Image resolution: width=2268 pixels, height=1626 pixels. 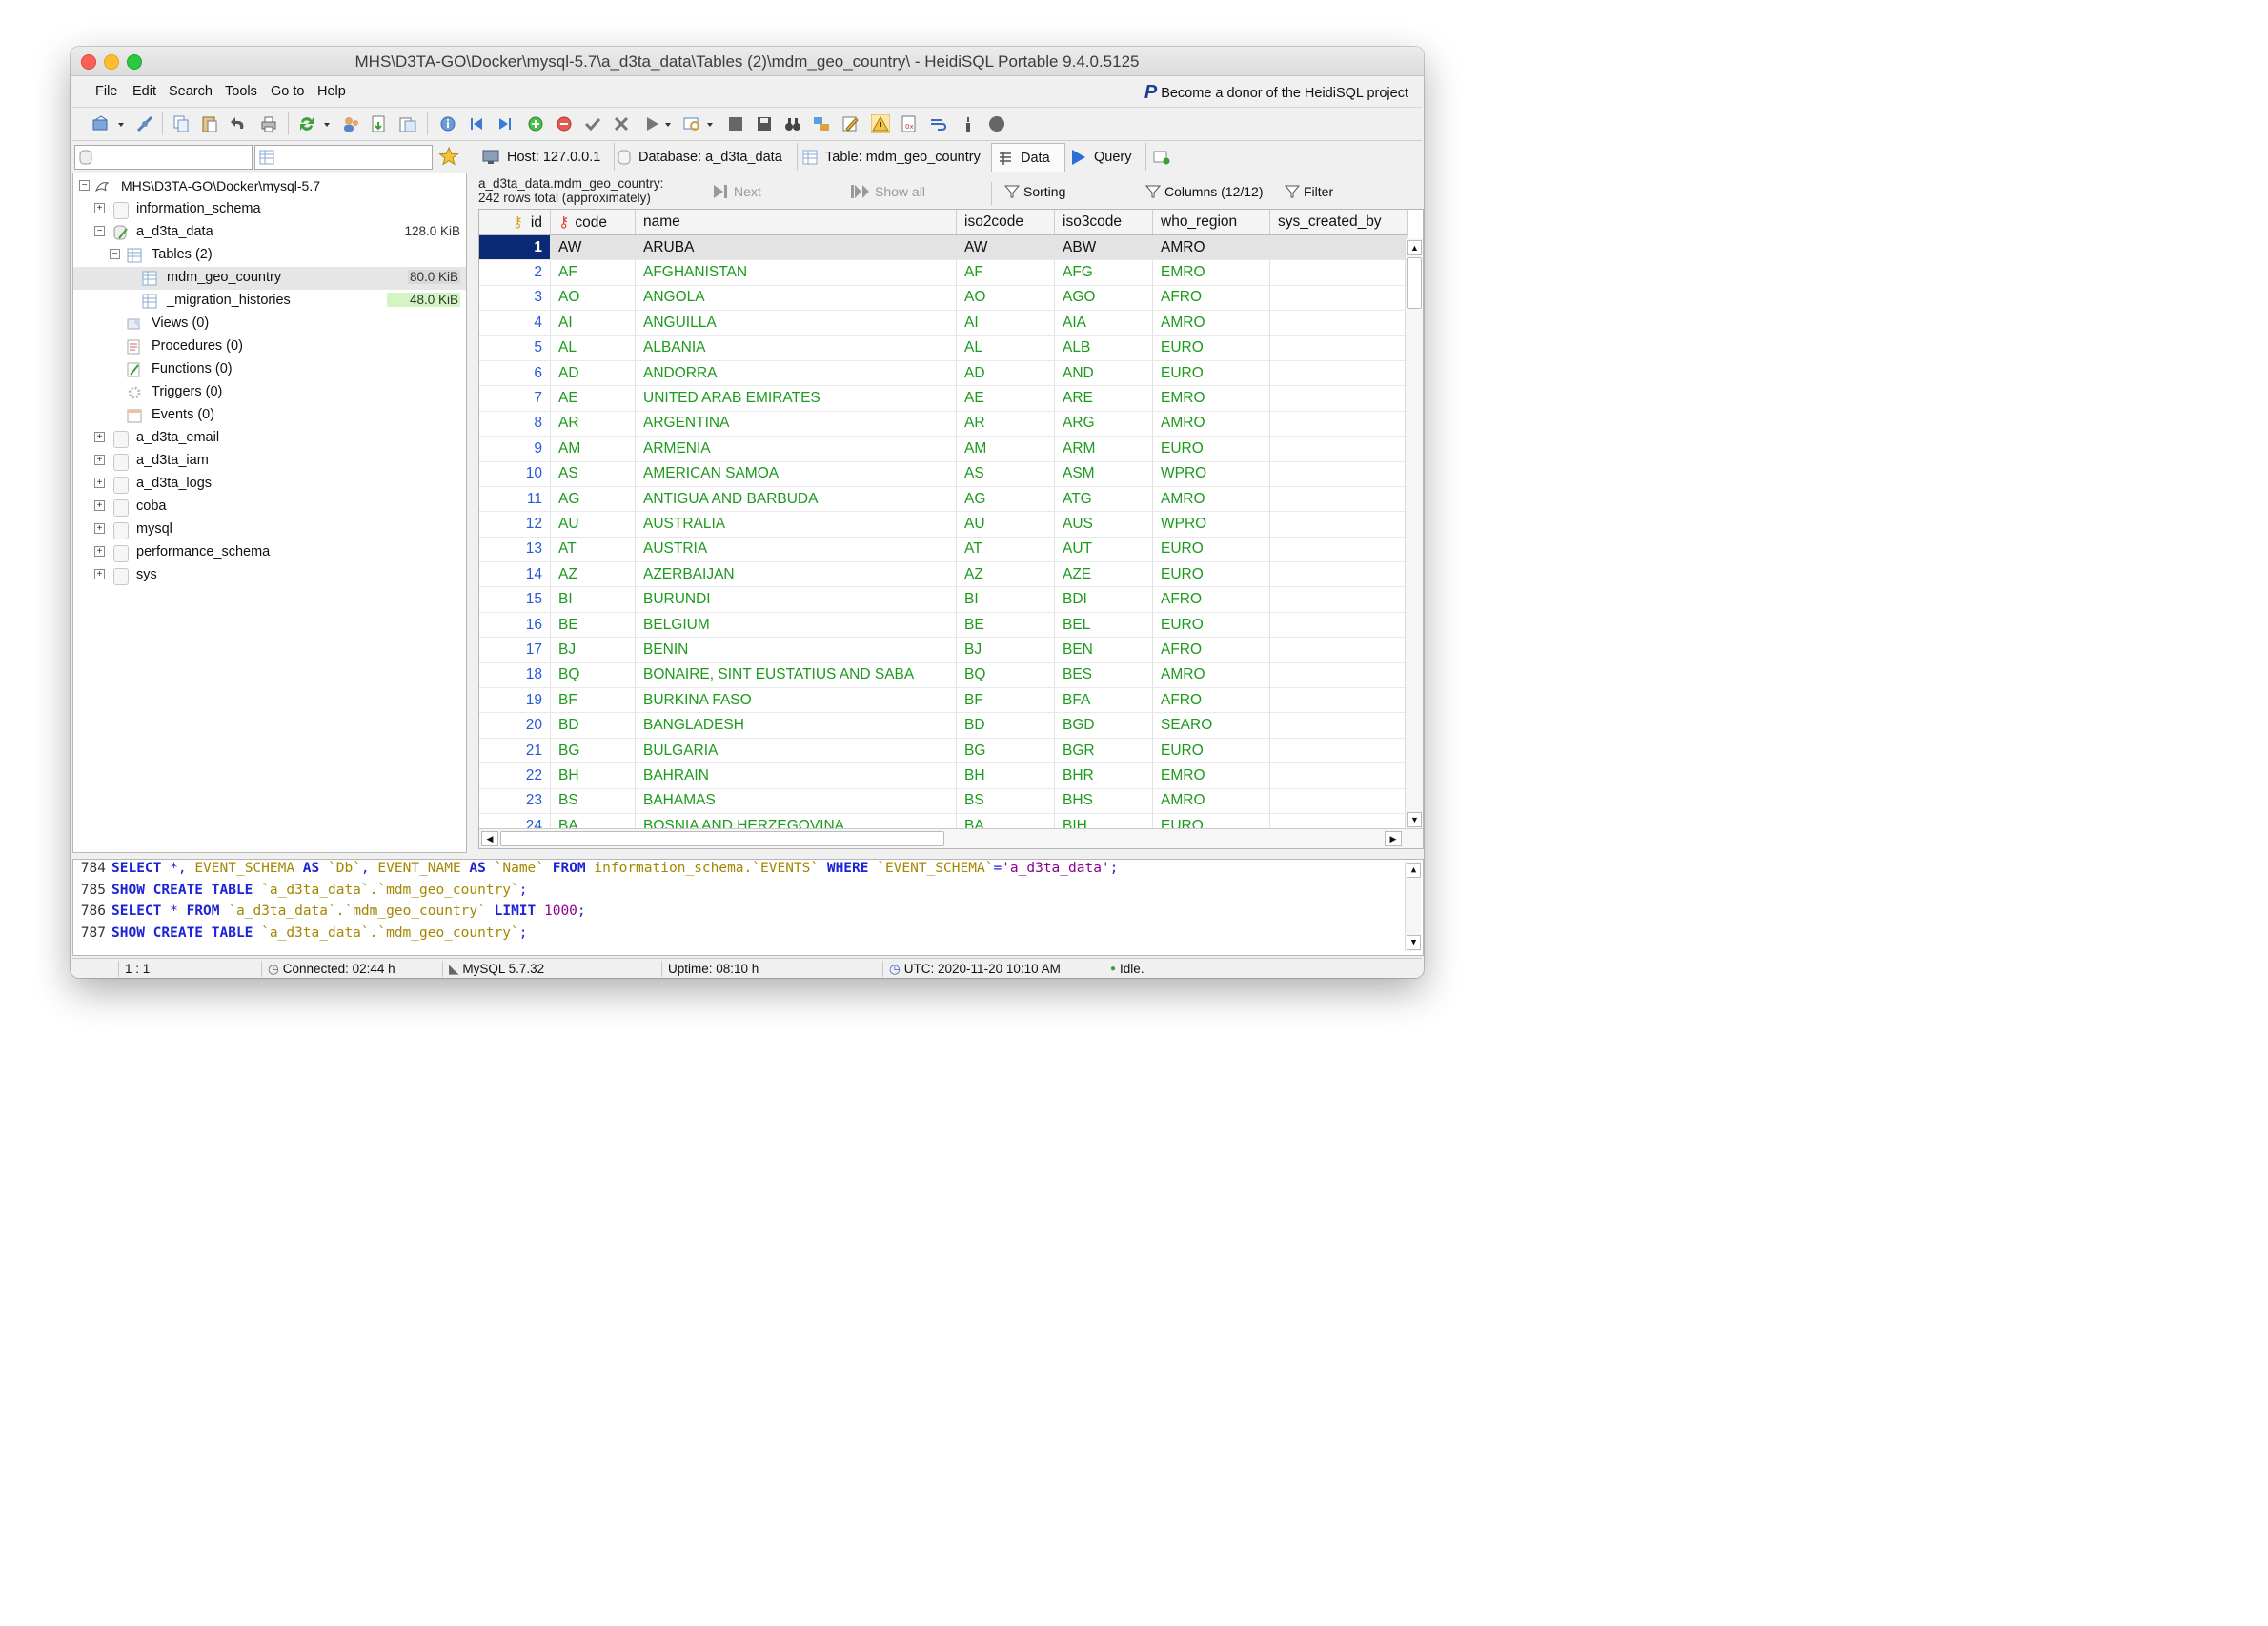 I want to click on grid-vertical-scrollbar: ▲ ▼, so click(x=1414, y=533).